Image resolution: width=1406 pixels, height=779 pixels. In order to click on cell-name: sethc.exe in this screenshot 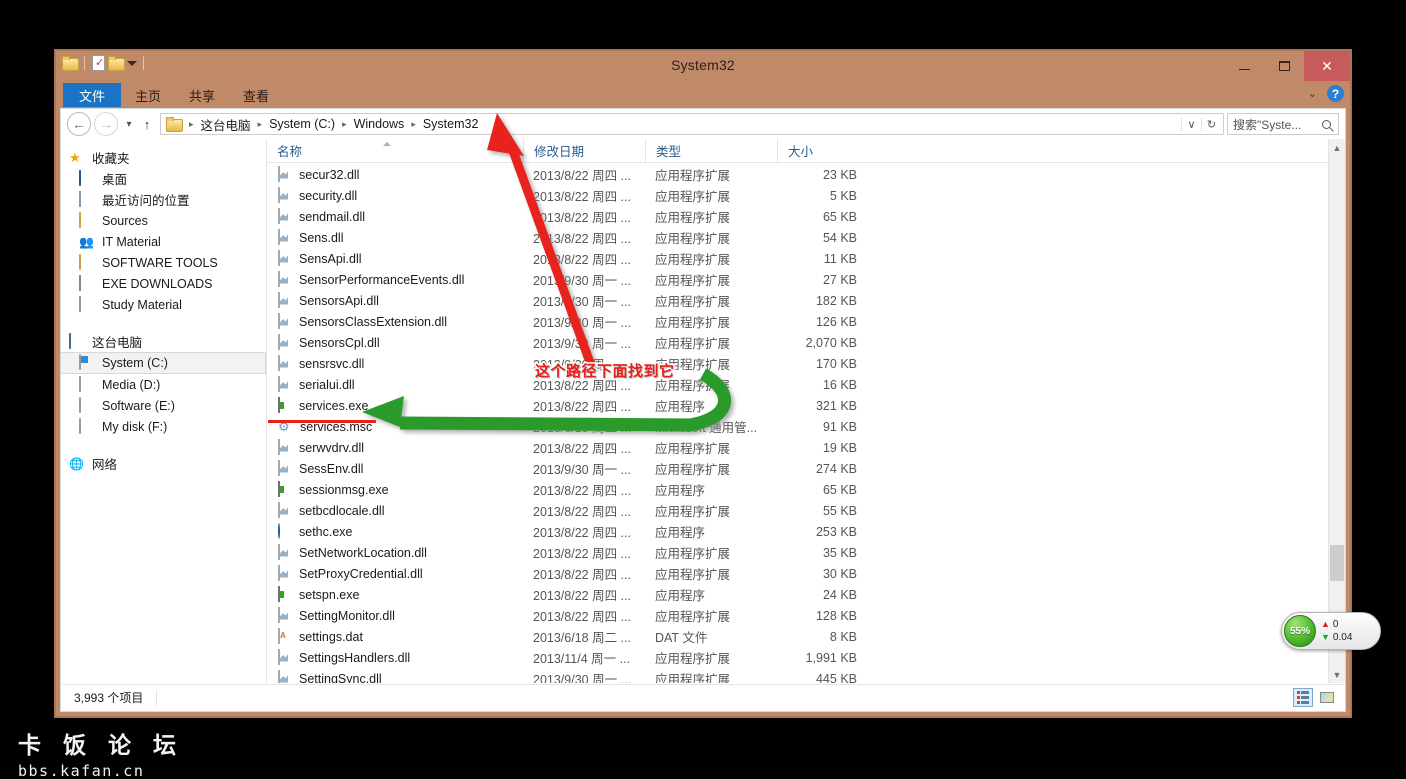, I will do `click(395, 531)`.